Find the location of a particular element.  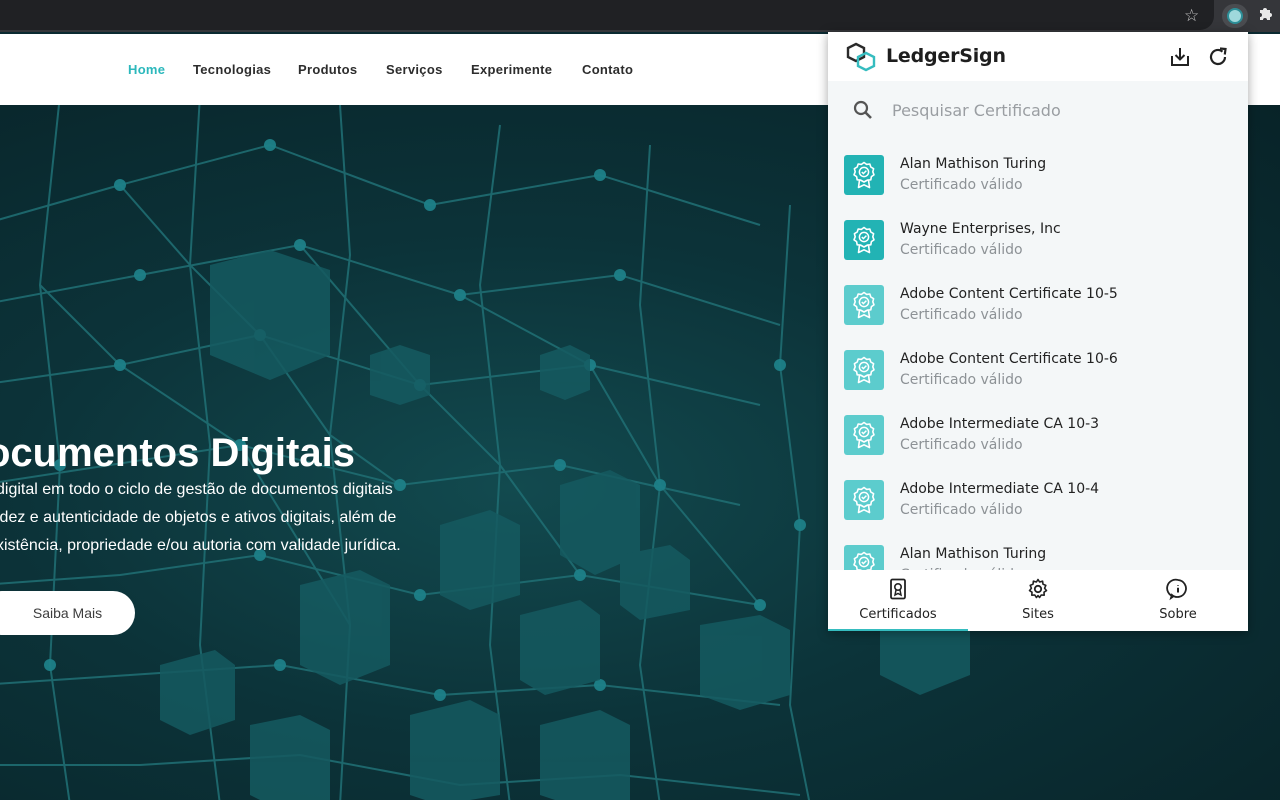

certificate-item: Wayne Enterprises, Inc Certificado válido is located at coordinates (1038, 236).